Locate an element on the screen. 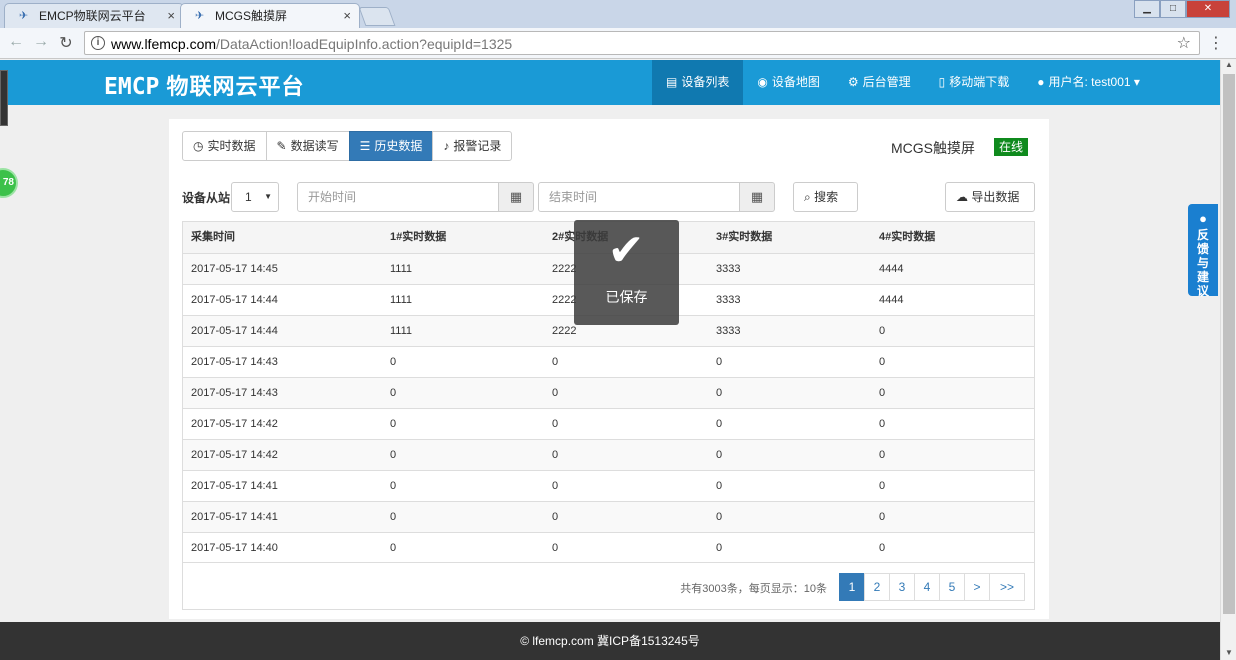 The width and height of the screenshot is (1236, 660). table-row: 2017-05-17 14:43 0 0 0 0 is located at coordinates (608, 392).